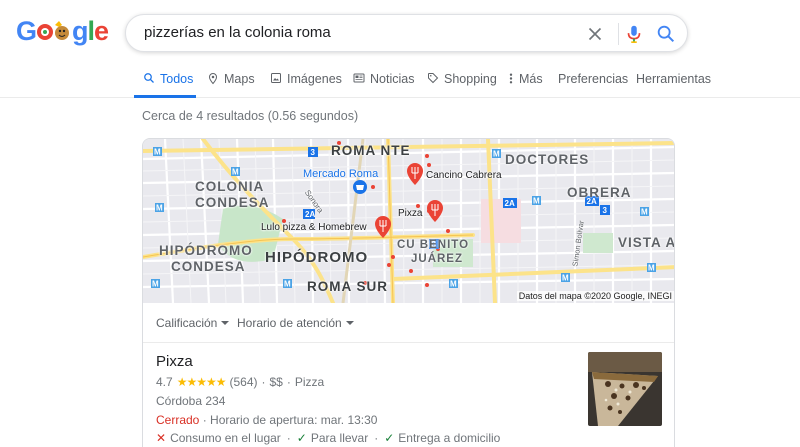 The height and width of the screenshot is (447, 800). I want to click on tab-label: Más, so click(531, 79).